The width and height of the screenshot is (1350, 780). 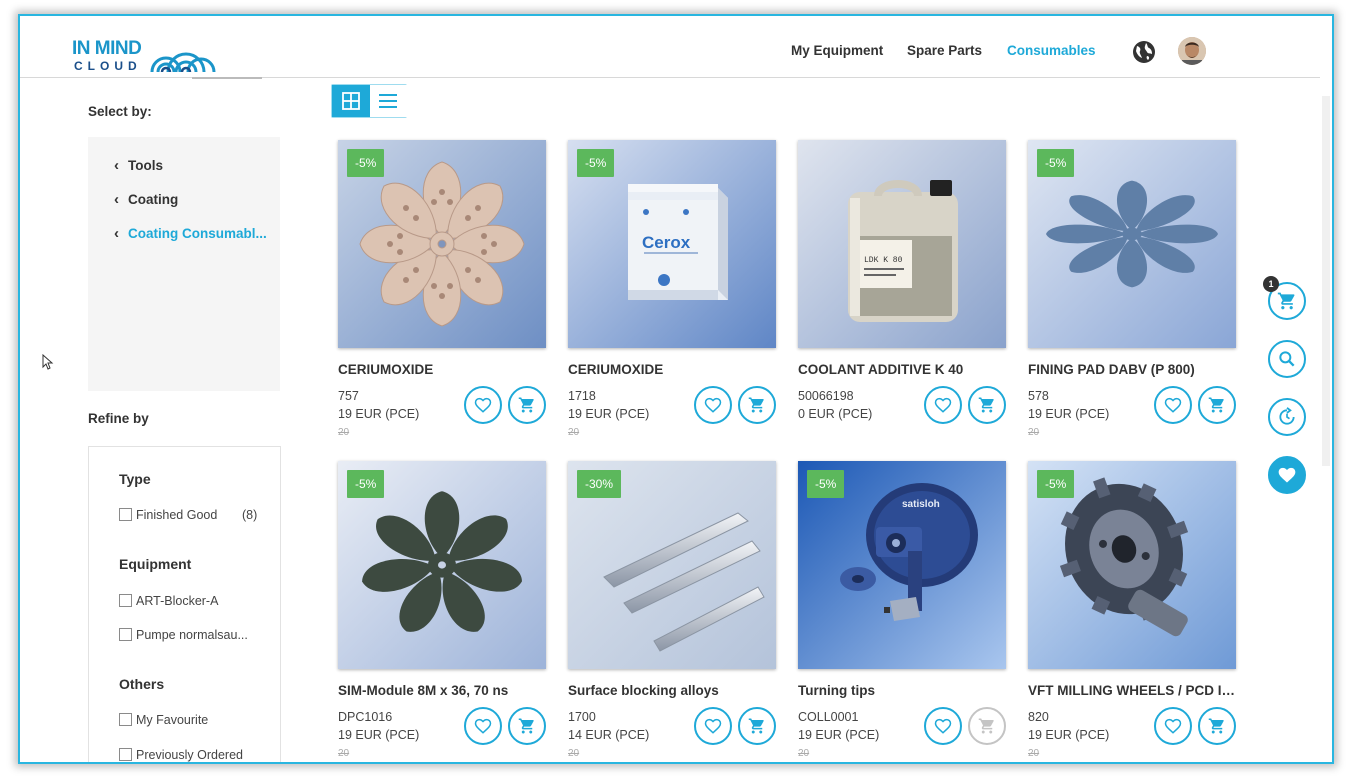 I want to click on floating-cart-button: 1, so click(x=1284, y=298).